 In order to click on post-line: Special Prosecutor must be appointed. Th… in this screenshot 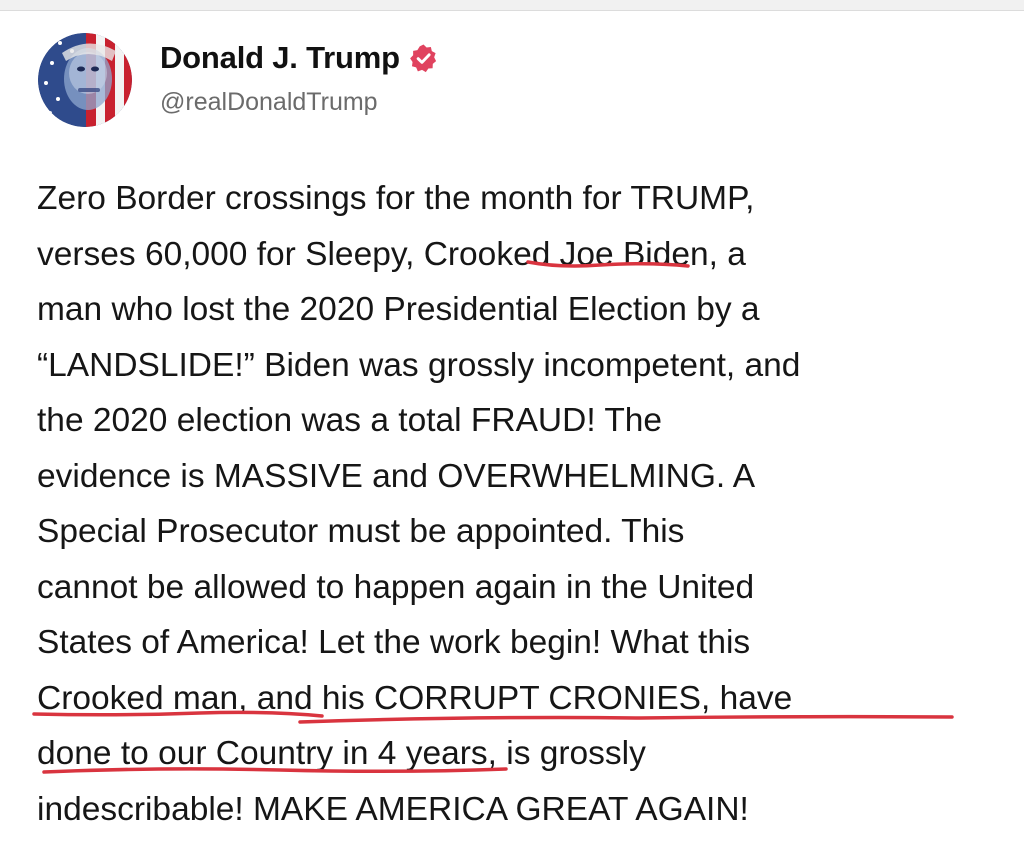, I will do `click(361, 531)`.